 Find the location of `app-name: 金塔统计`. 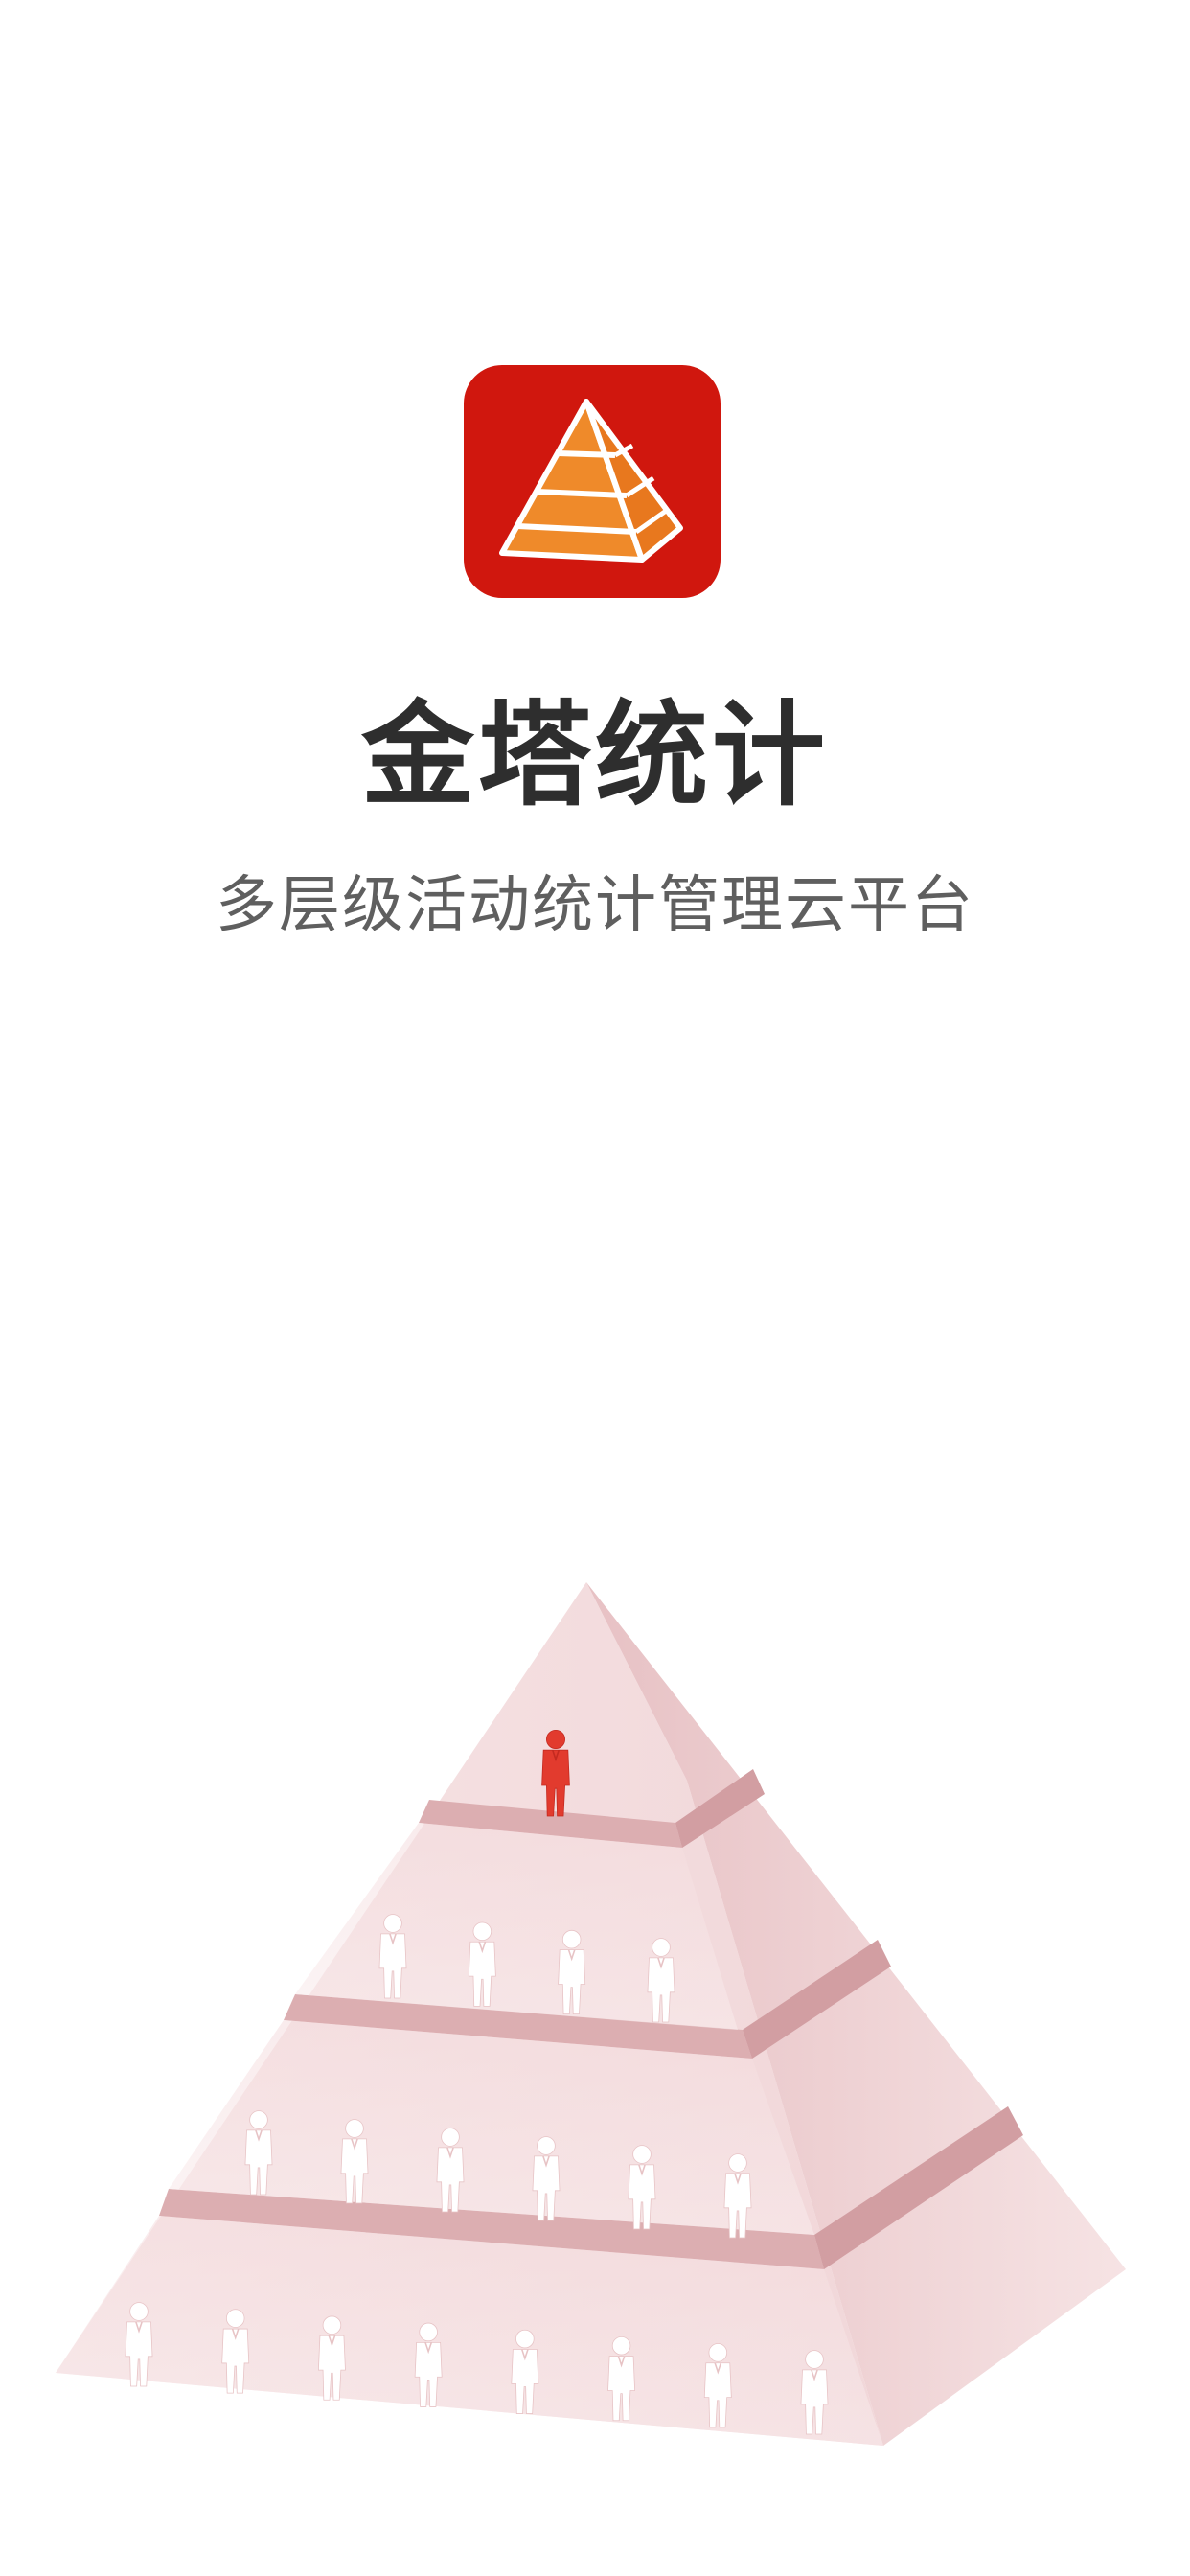

app-name: 金塔统计 is located at coordinates (594, 755).